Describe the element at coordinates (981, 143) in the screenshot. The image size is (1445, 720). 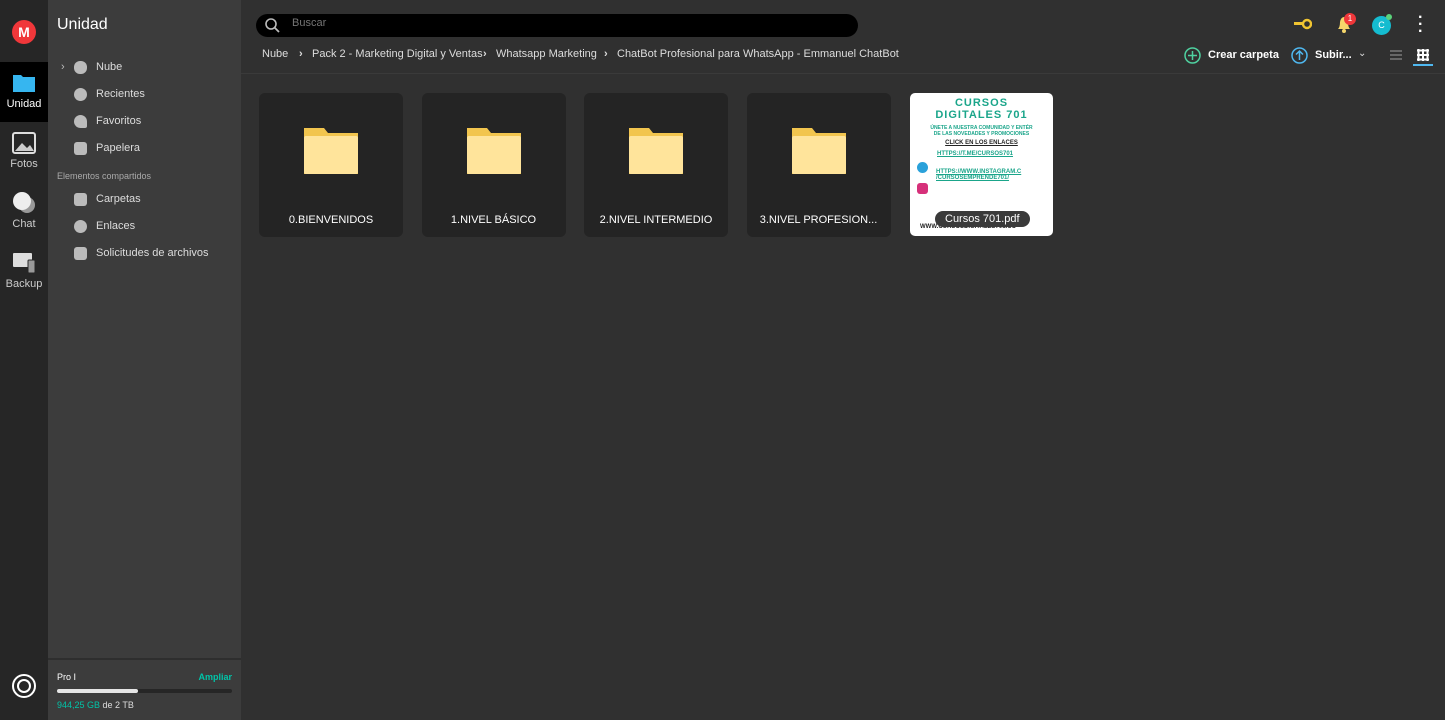
I see `thumb-text: CLICK EN LOS ENLACES` at that location.